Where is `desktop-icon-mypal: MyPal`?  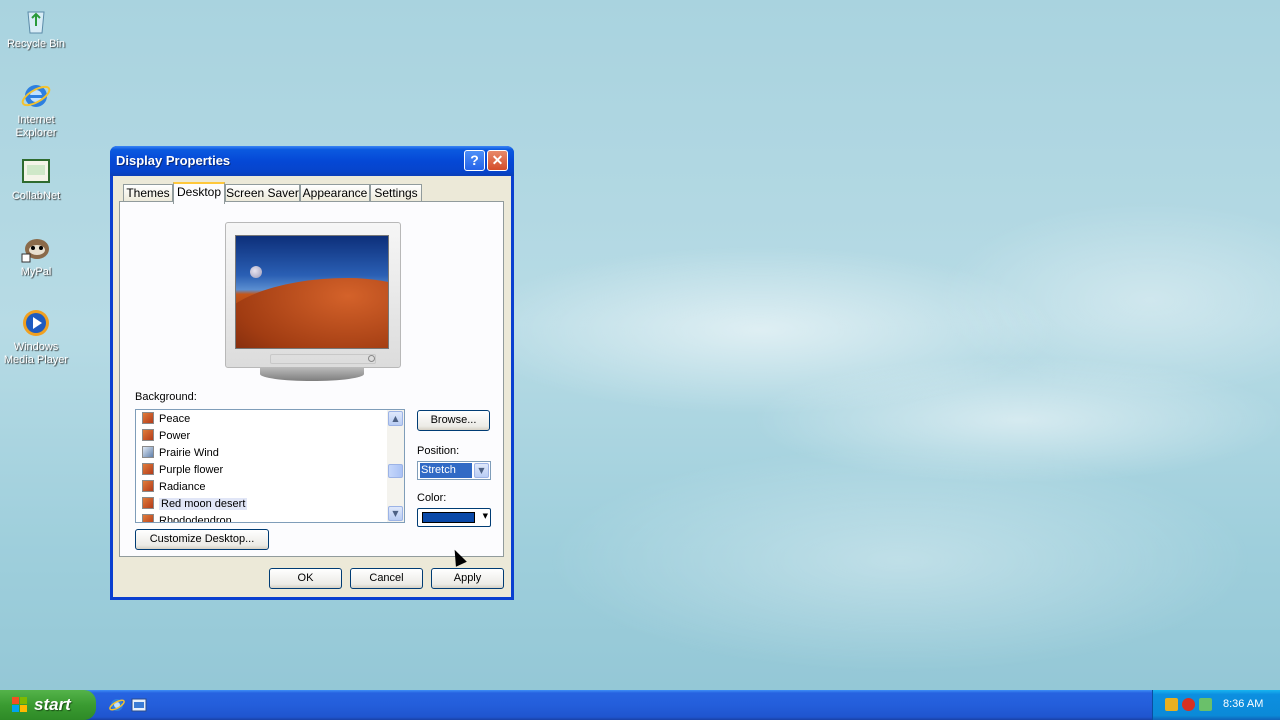
desktop-icon-mypal: MyPal is located at coordinates (36, 255).